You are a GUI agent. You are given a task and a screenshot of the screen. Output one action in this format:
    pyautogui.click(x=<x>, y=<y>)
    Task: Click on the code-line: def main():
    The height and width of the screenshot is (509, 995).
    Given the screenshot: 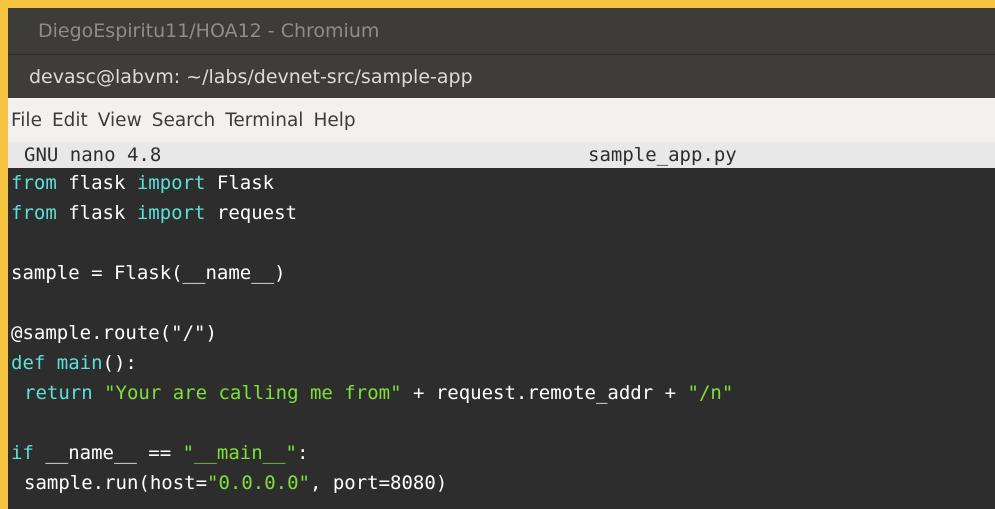 What is the action you would take?
    pyautogui.click(x=74, y=363)
    